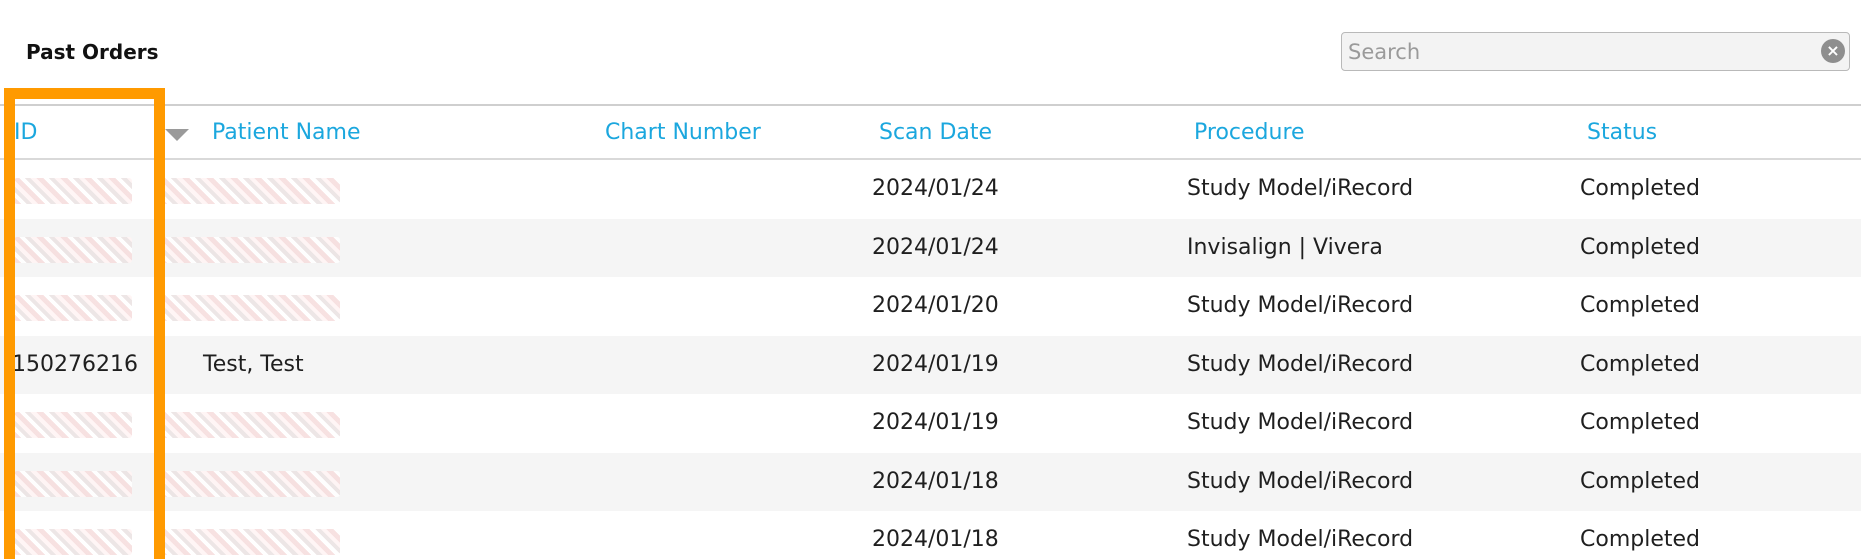 The image size is (1861, 559). I want to click on column-header-scan-date: Scan Date, so click(935, 132).